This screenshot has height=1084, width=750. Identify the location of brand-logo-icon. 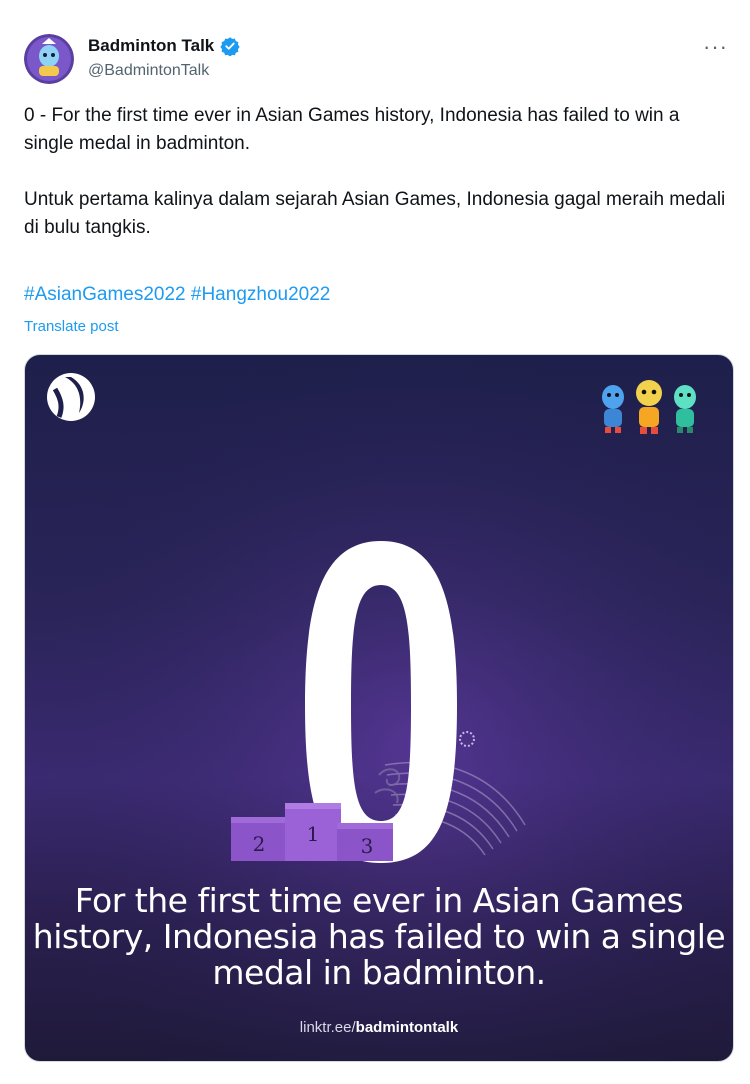
(71, 397).